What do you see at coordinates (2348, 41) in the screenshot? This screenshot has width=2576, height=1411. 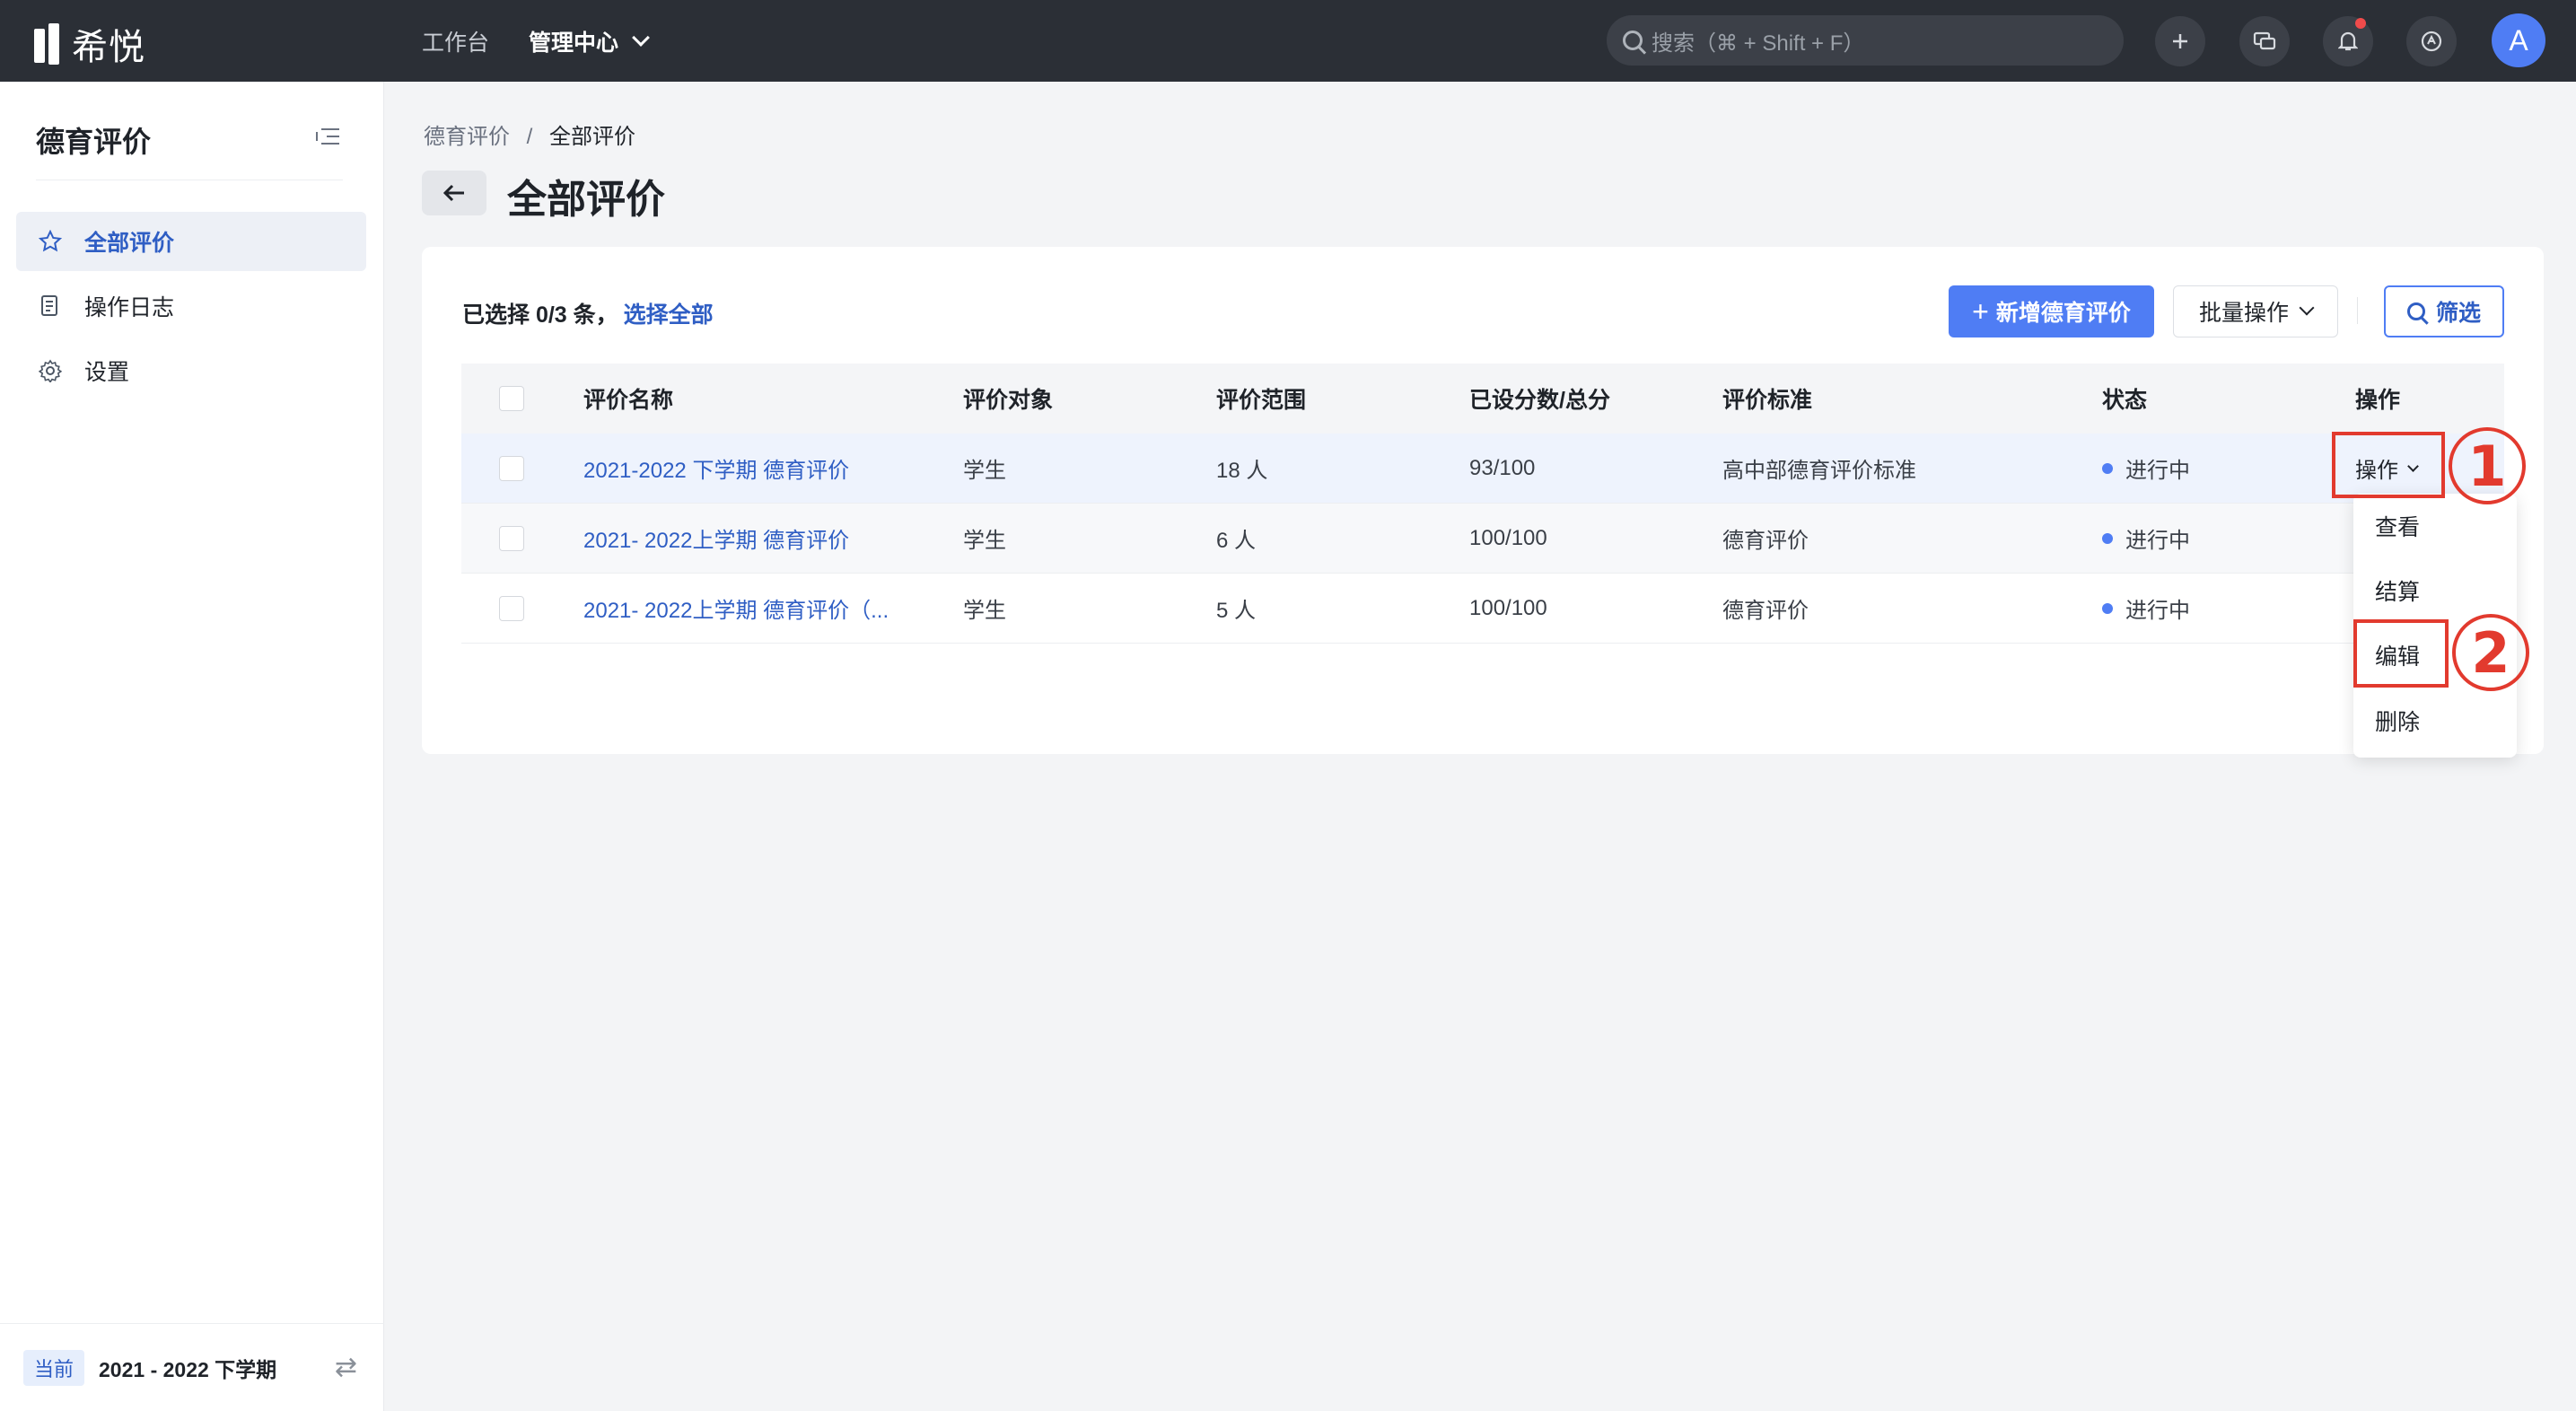 I see `bell-icon` at bounding box center [2348, 41].